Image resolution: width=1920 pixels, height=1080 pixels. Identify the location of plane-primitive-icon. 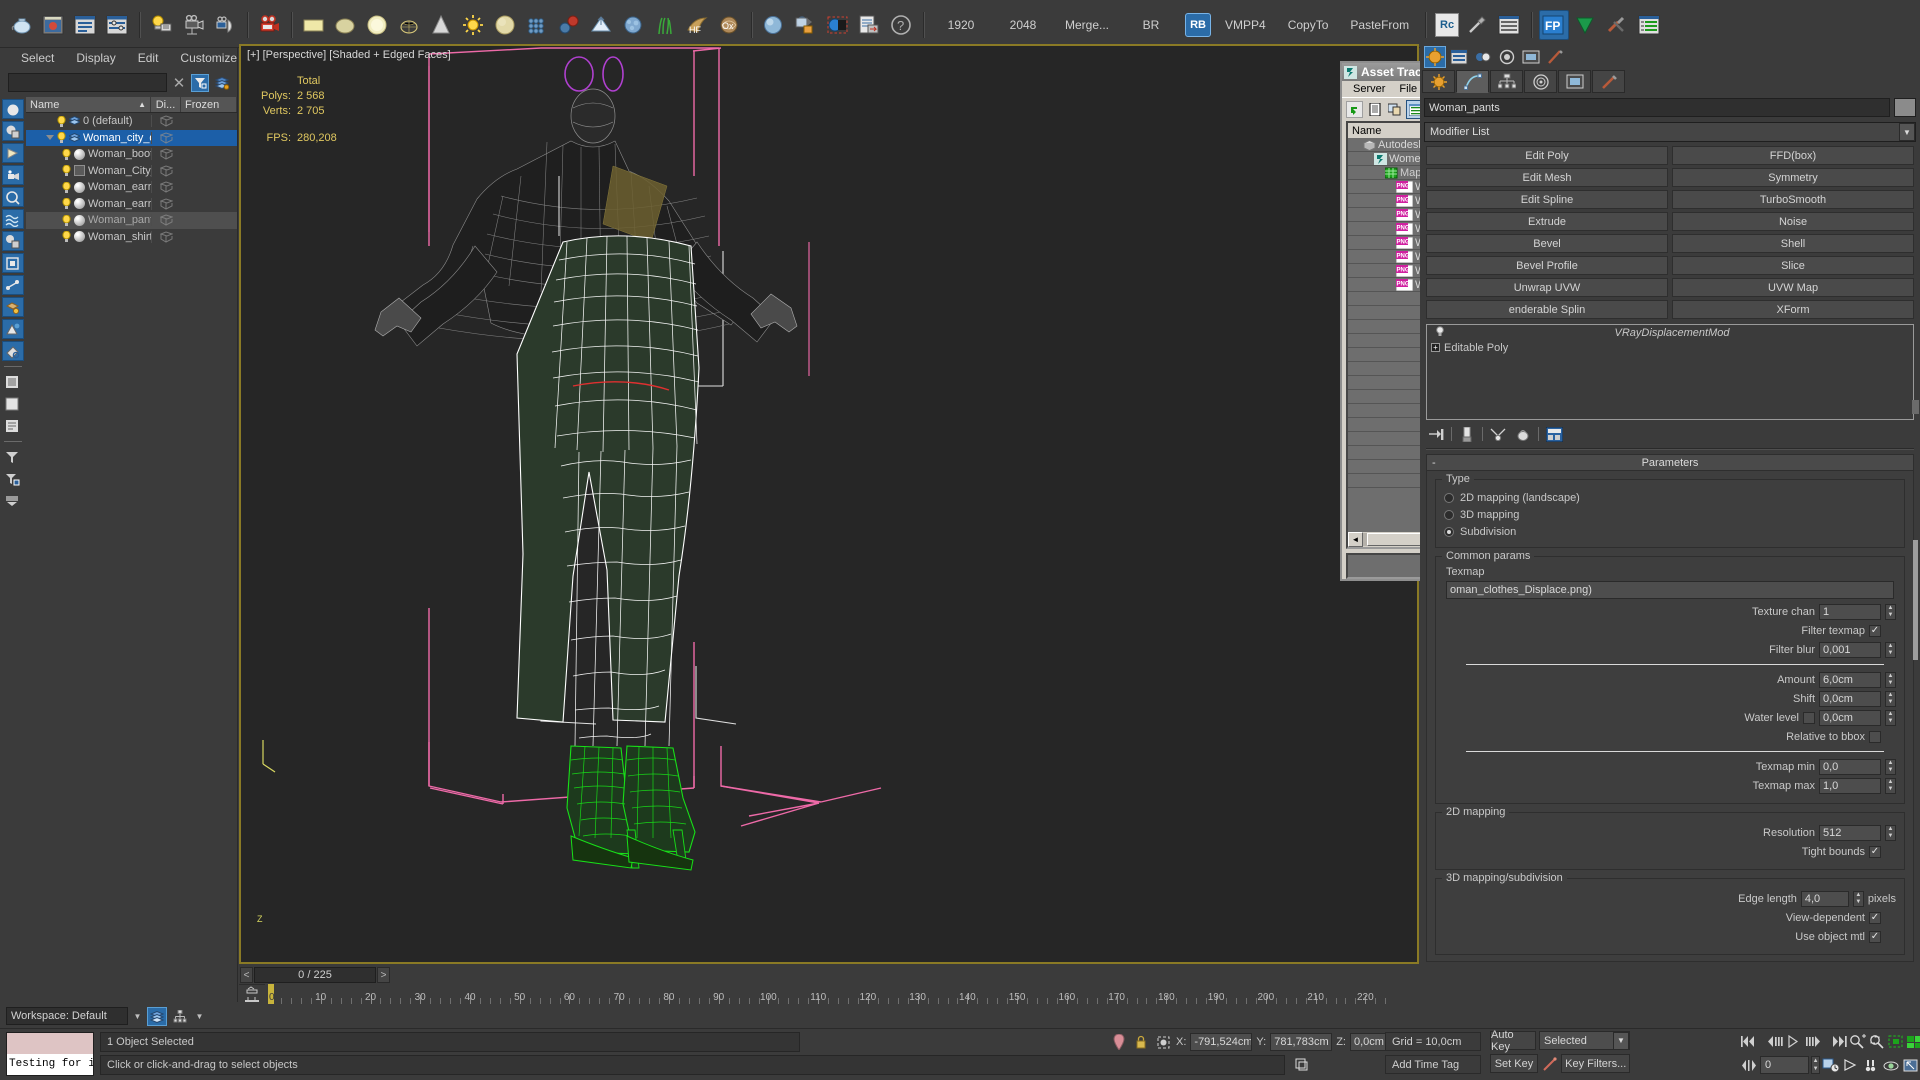
(314, 25).